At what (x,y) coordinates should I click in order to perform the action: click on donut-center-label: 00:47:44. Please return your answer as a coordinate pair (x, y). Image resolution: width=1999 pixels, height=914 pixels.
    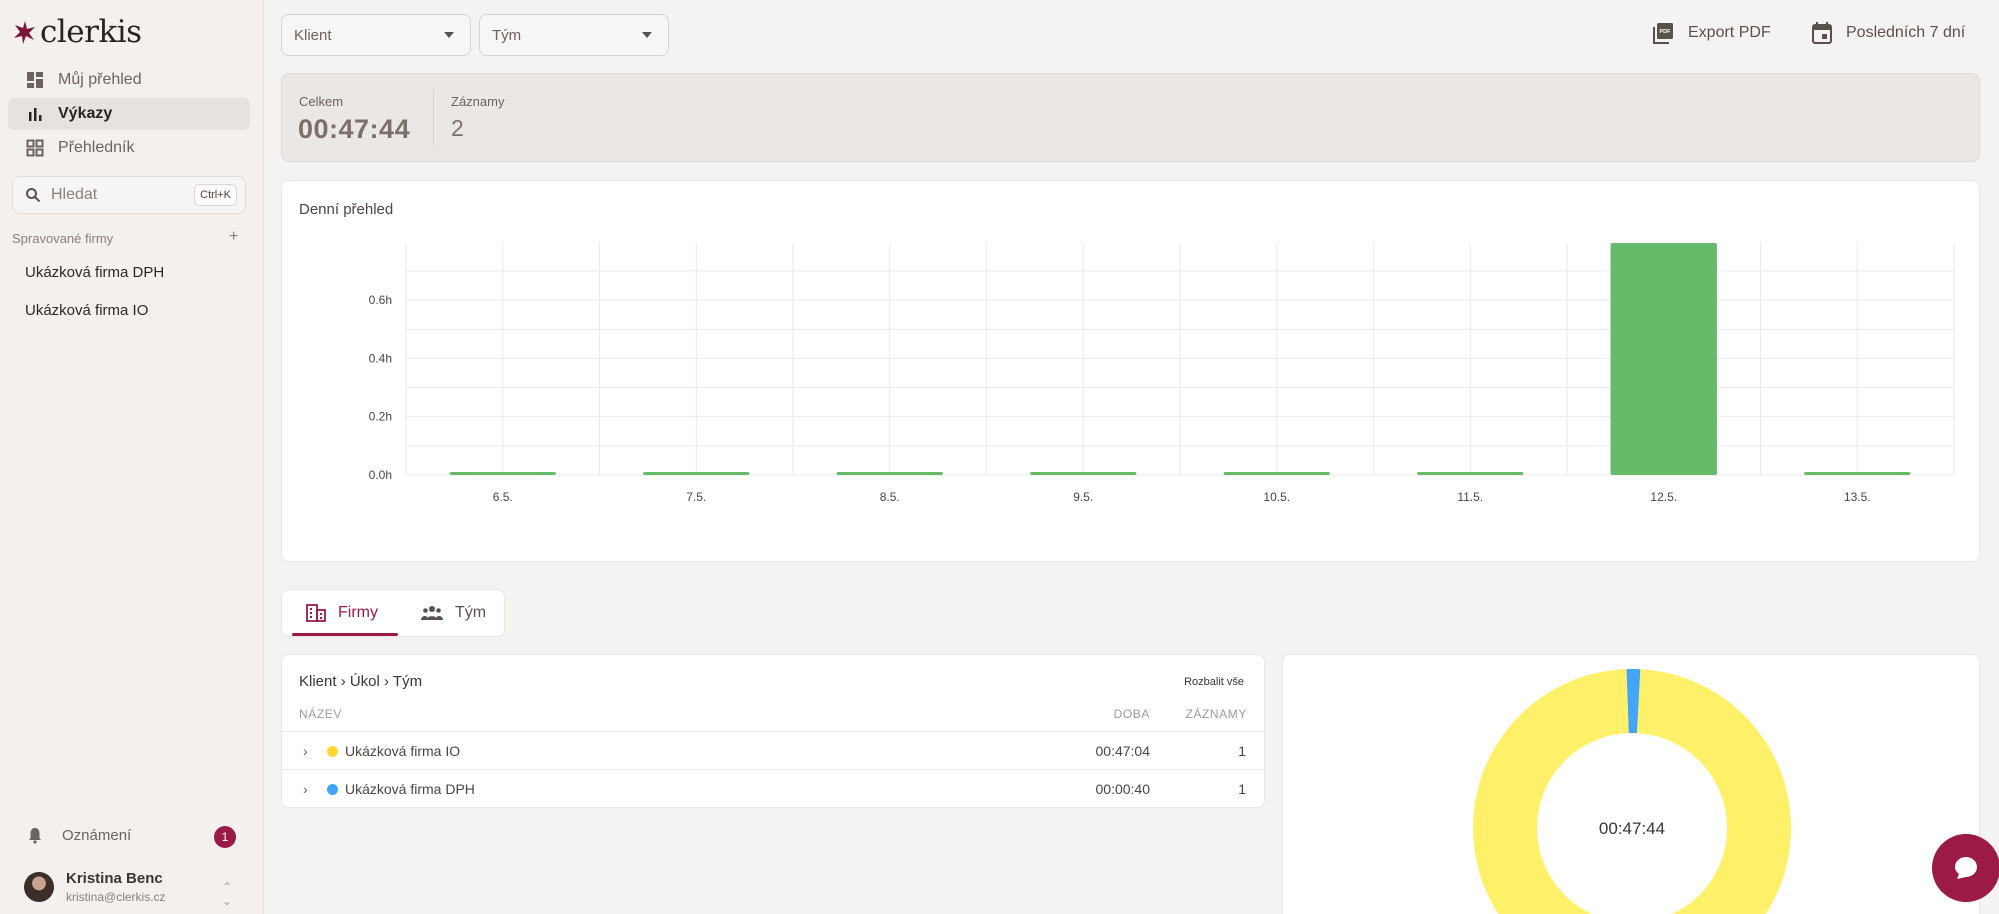
    Looking at the image, I should click on (1632, 828).